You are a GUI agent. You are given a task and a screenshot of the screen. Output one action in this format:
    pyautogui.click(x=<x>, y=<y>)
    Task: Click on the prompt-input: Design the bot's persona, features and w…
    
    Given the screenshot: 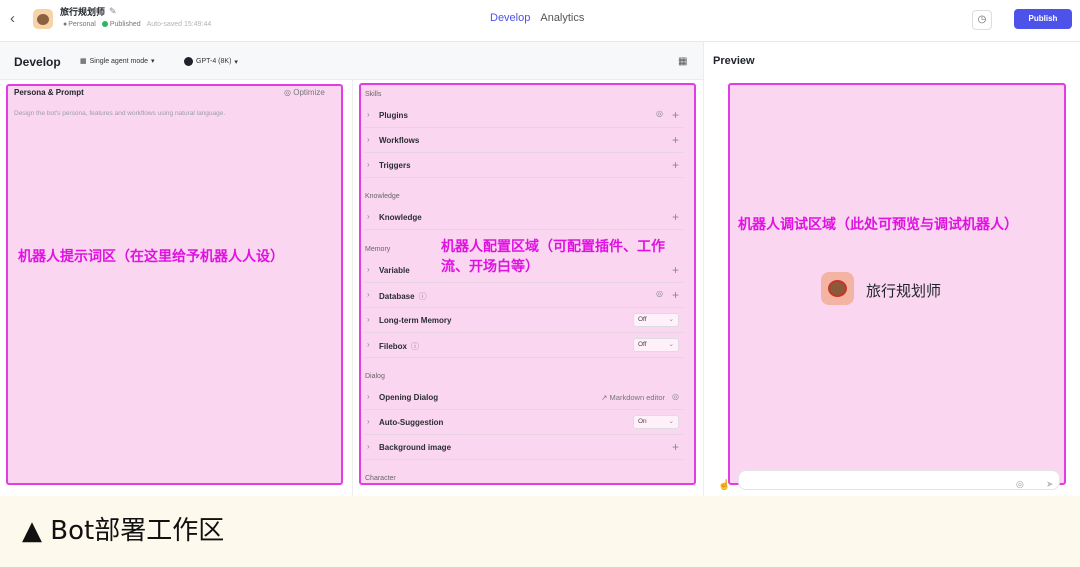 What is the action you would take?
    pyautogui.click(x=119, y=113)
    